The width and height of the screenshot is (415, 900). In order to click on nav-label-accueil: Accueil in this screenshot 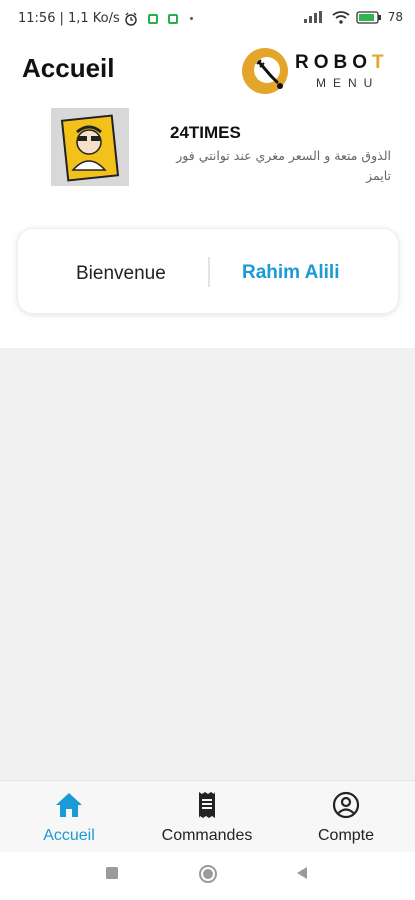, I will do `click(69, 835)`.